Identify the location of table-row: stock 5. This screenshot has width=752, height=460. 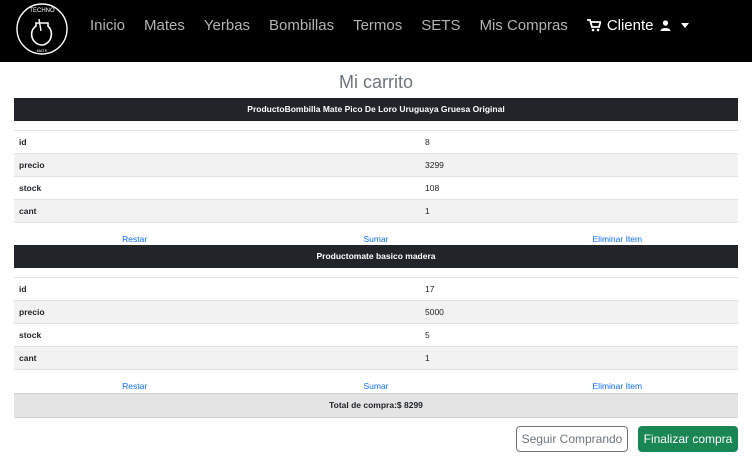
(376, 335).